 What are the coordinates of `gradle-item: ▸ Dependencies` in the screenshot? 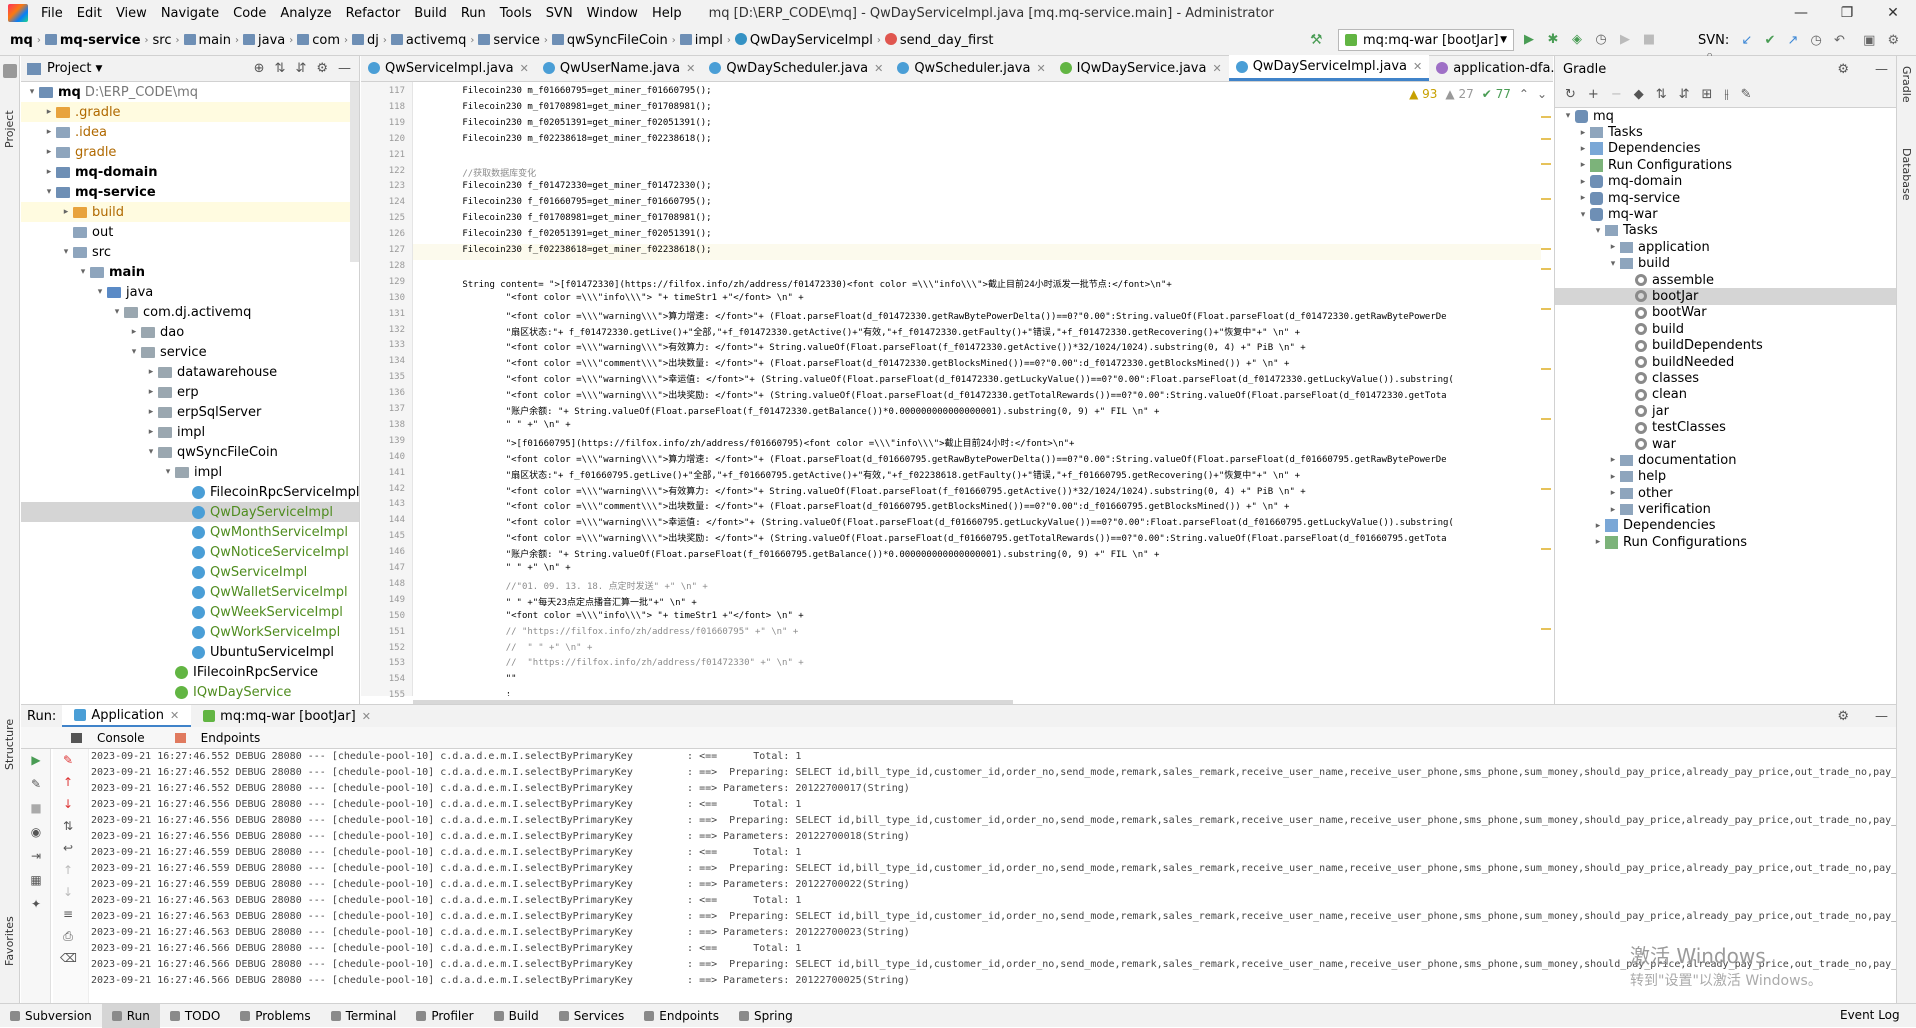 It's located at (1725, 149).